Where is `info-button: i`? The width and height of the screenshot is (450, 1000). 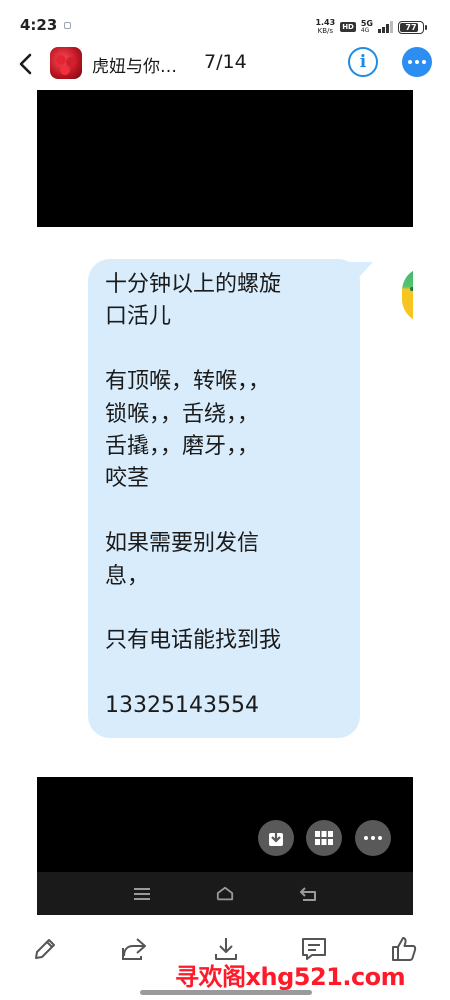
info-button: i is located at coordinates (363, 62).